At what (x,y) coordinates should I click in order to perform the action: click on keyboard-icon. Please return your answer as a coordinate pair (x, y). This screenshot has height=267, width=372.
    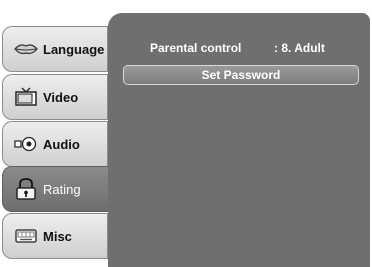
    Looking at the image, I should click on (26, 236).